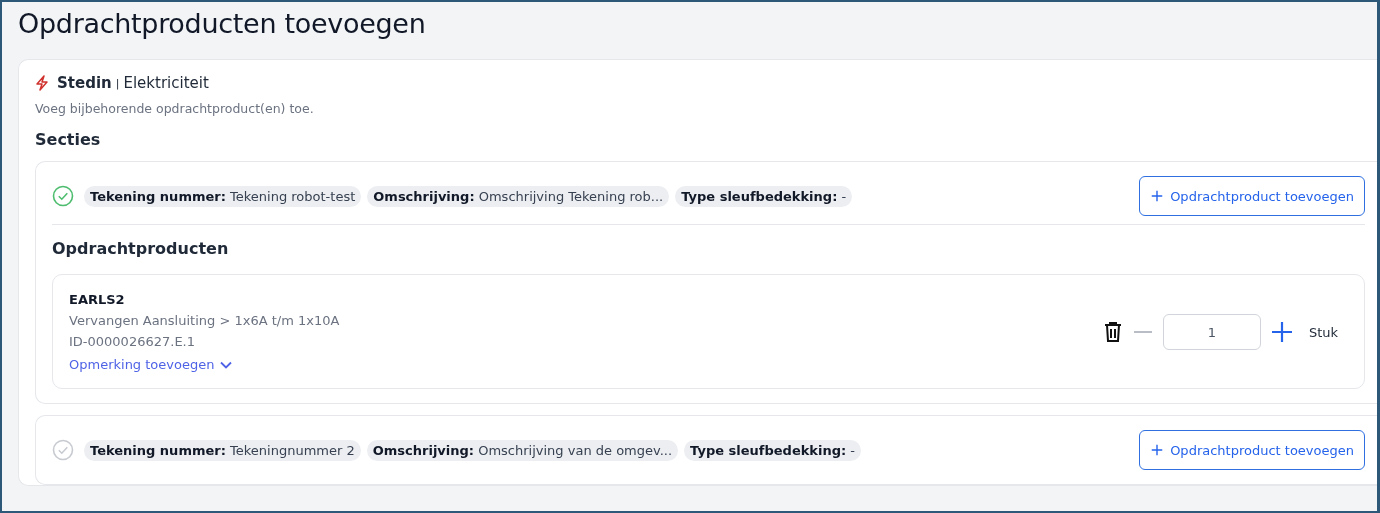 This screenshot has height=513, width=1380. What do you see at coordinates (151, 364) in the screenshot?
I see `add-remark-link: Opmerking toevoegen` at bounding box center [151, 364].